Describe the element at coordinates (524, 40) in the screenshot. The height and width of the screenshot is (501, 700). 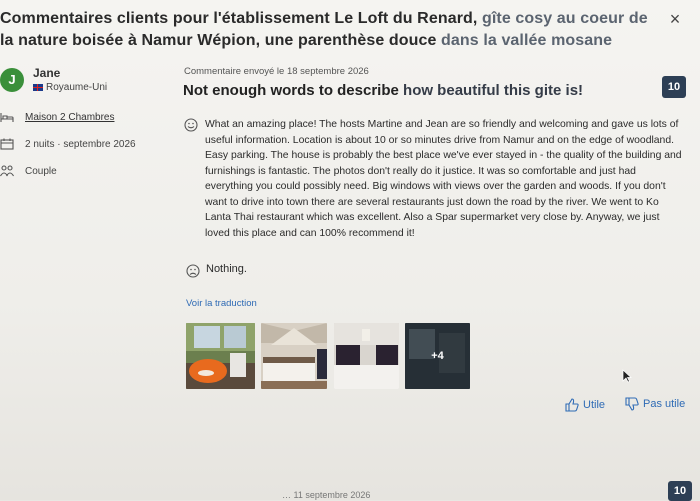
I see `page-title-line2-muted: dans la vallée mosane` at that location.